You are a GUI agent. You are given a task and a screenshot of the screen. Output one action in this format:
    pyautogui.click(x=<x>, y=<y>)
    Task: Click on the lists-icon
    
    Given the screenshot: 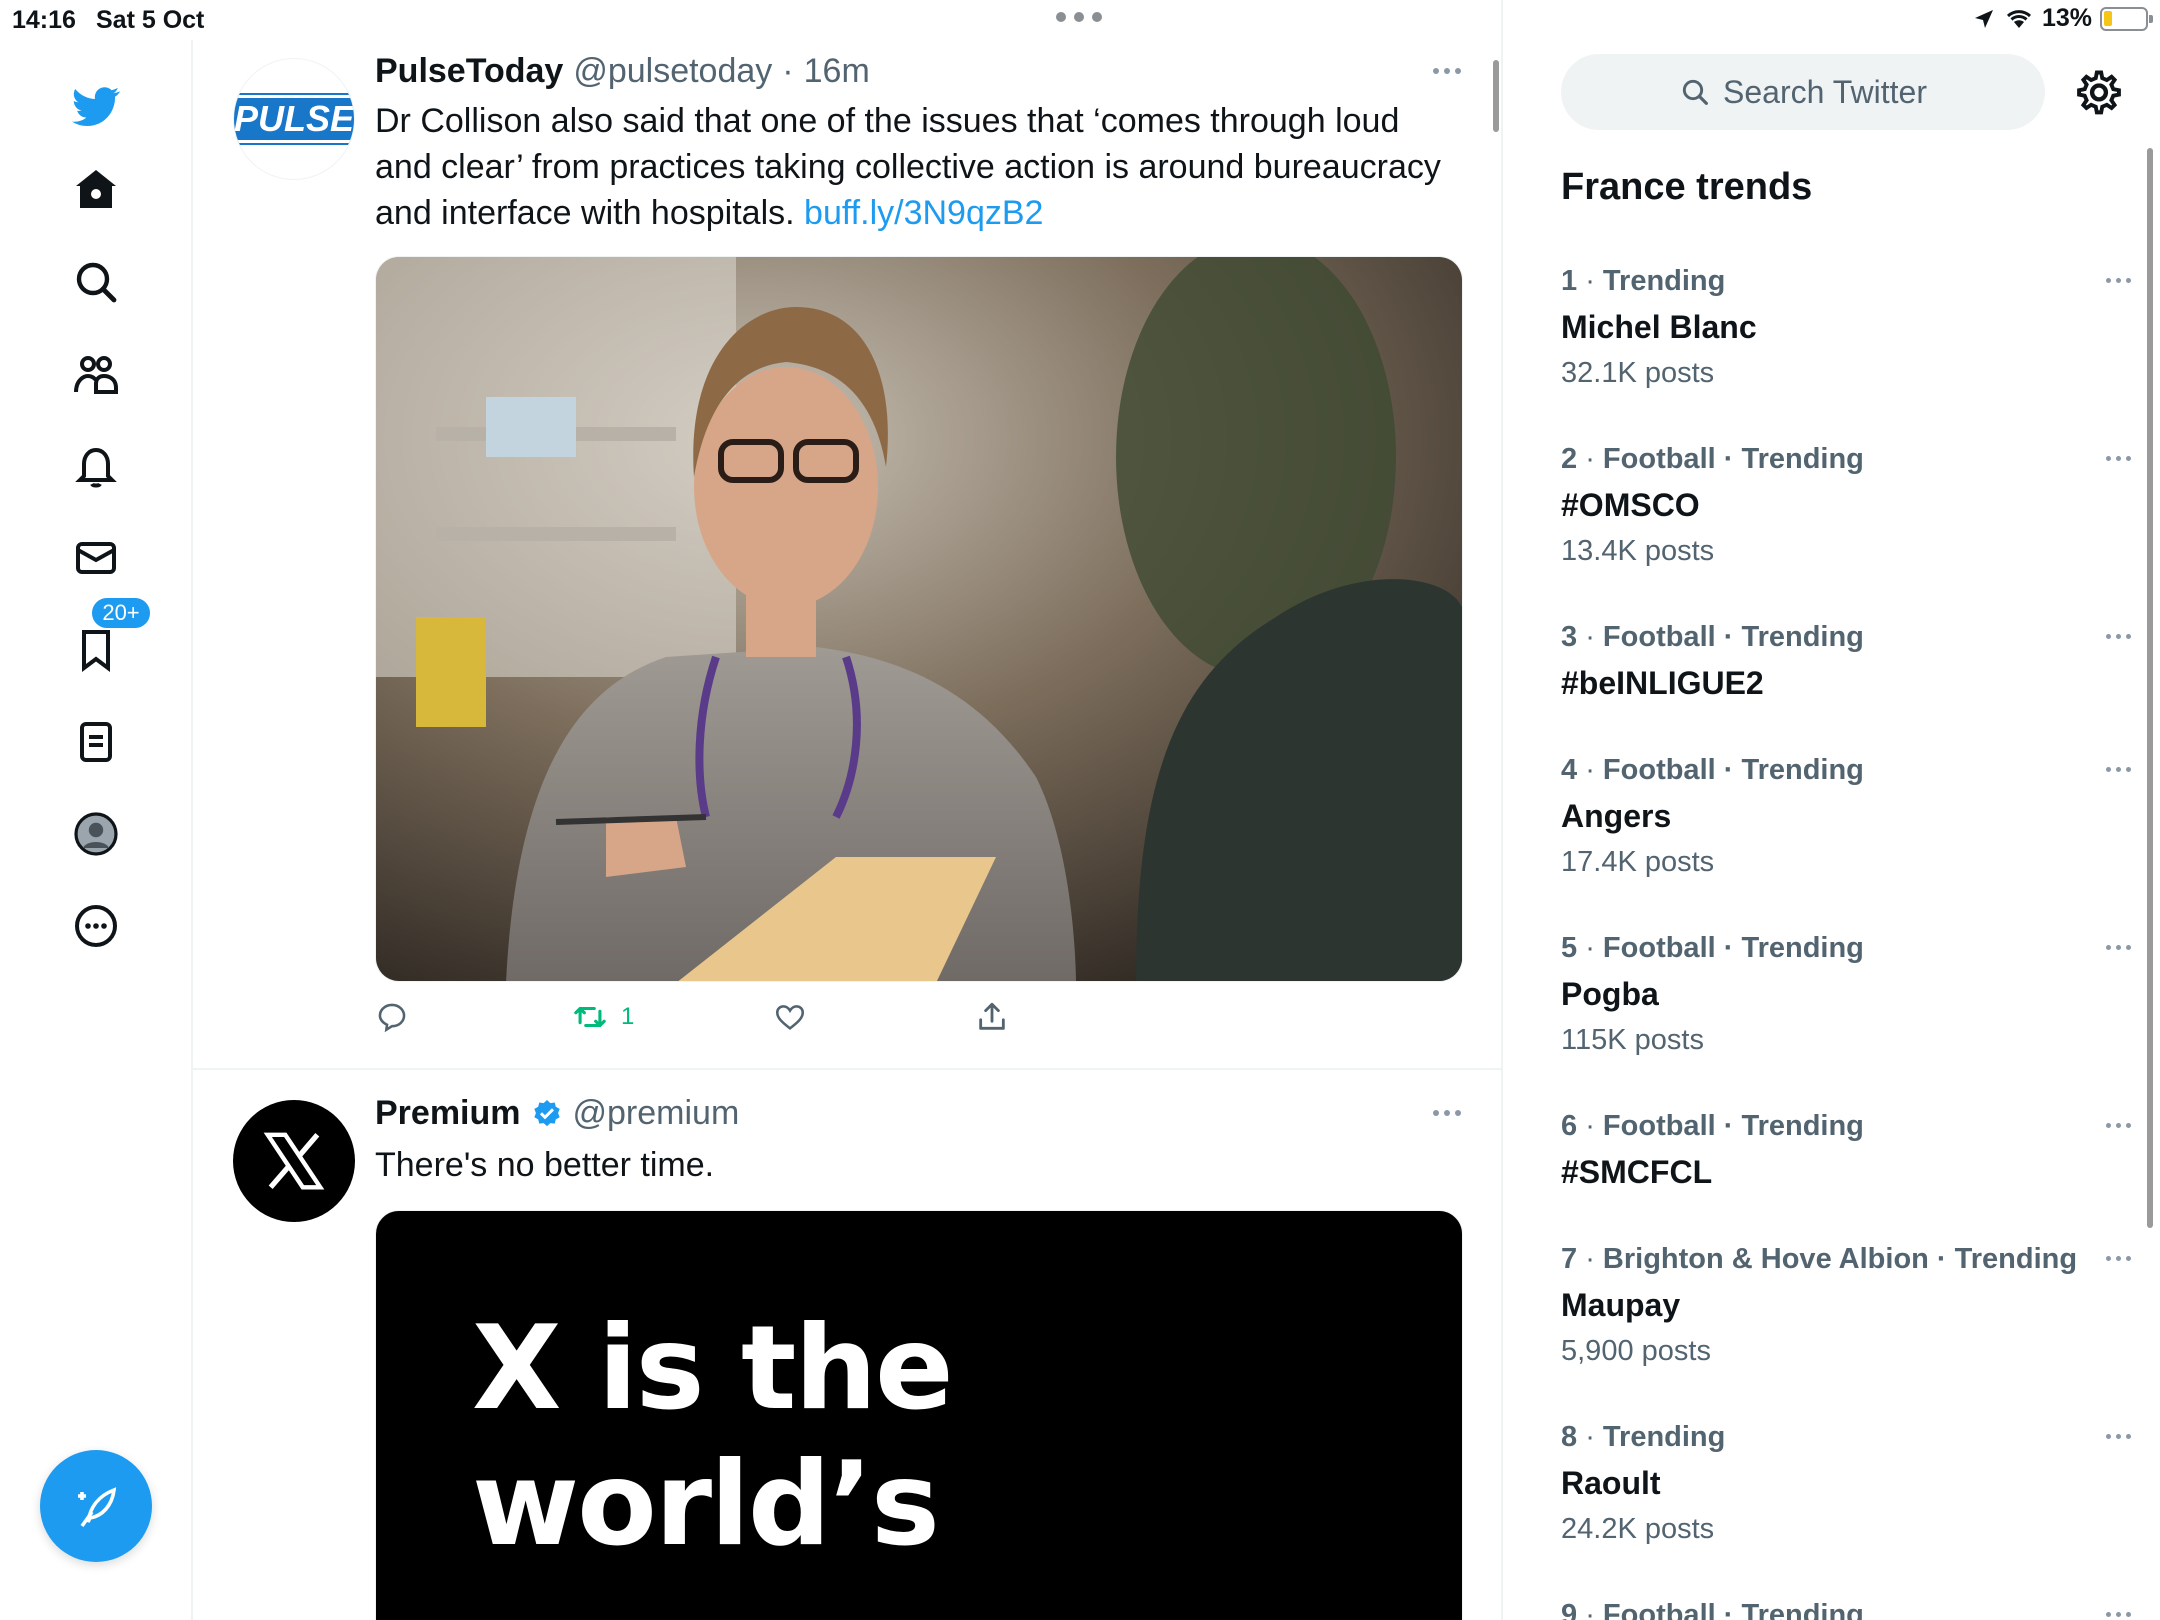 What is the action you would take?
    pyautogui.click(x=96, y=742)
    